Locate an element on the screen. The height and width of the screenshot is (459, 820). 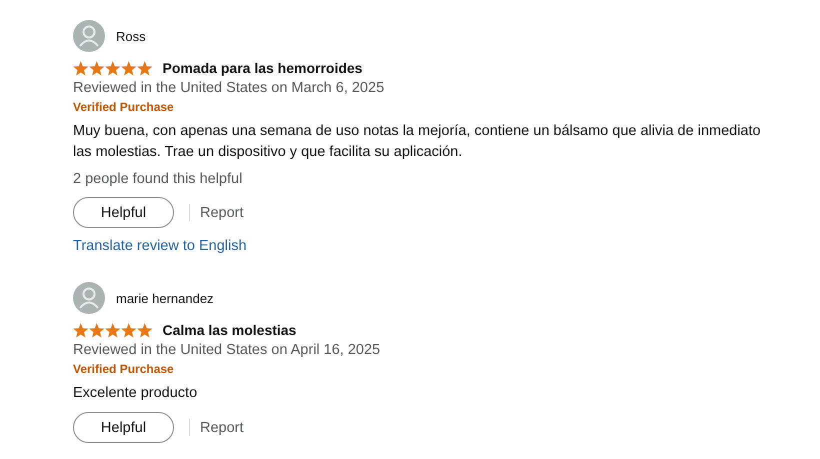
review-date: Reviewed in the United States on March 6, 2025 is located at coordinates (229, 88).